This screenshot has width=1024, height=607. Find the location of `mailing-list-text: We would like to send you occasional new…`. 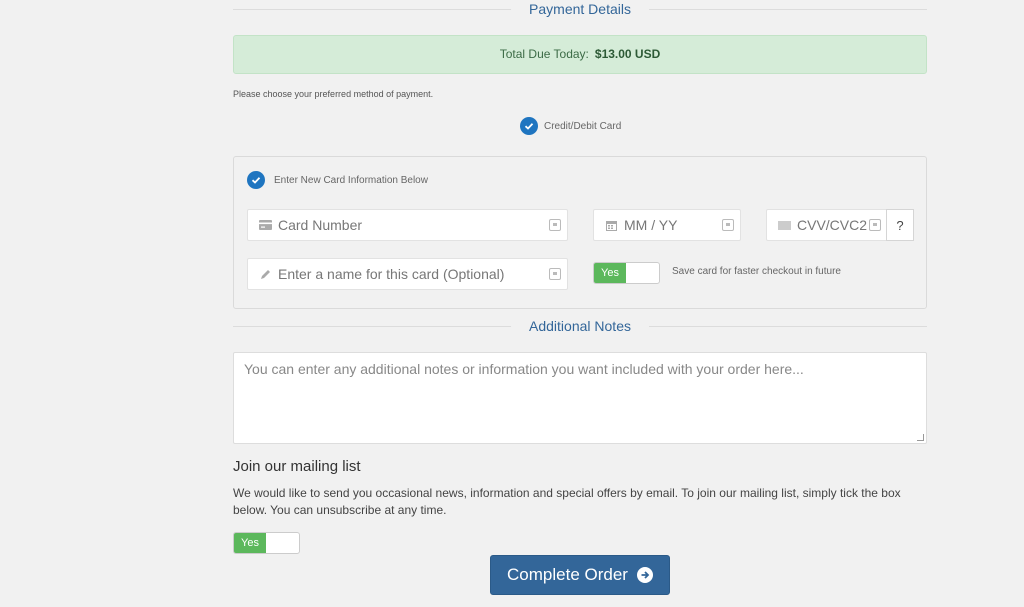

mailing-list-text: We would like to send you occasional new… is located at coordinates (567, 501).